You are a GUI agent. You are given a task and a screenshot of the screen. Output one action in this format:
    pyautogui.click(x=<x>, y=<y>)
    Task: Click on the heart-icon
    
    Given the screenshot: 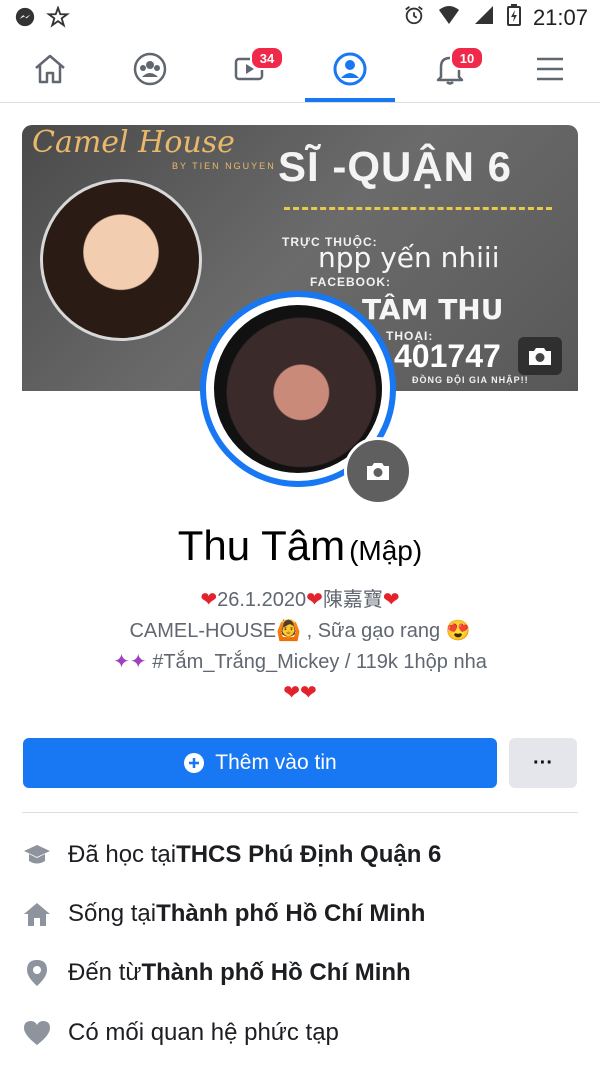 What is the action you would take?
    pyautogui.click(x=37, y=1033)
    